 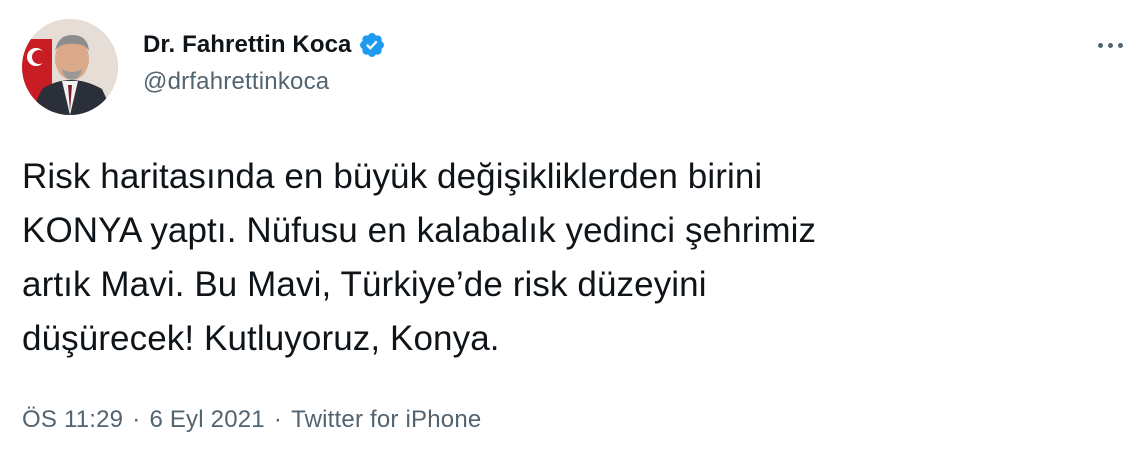 I want to click on avatar, so click(x=70, y=67).